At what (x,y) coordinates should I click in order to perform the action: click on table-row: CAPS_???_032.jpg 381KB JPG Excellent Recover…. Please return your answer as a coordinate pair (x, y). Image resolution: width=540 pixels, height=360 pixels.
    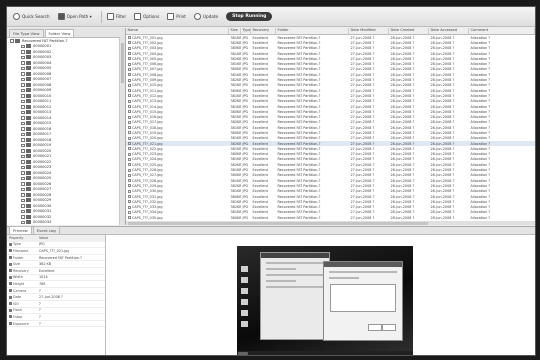
    Looking at the image, I should click on (330, 201).